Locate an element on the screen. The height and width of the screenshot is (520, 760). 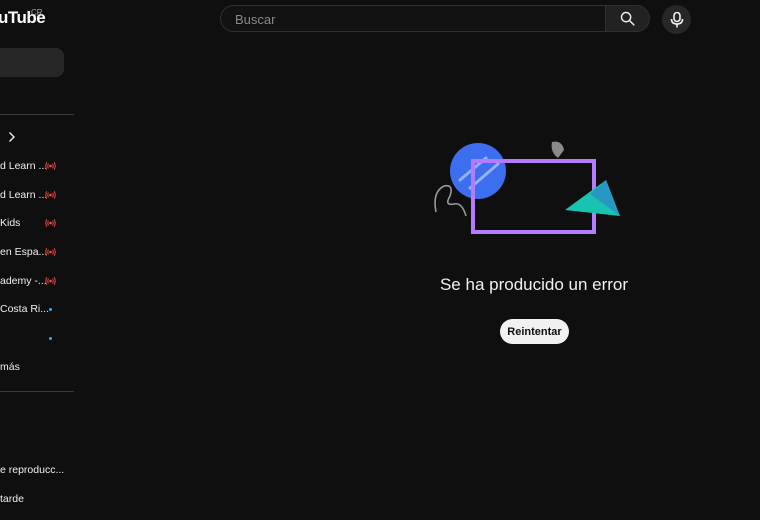
search-button is located at coordinates (627, 18).